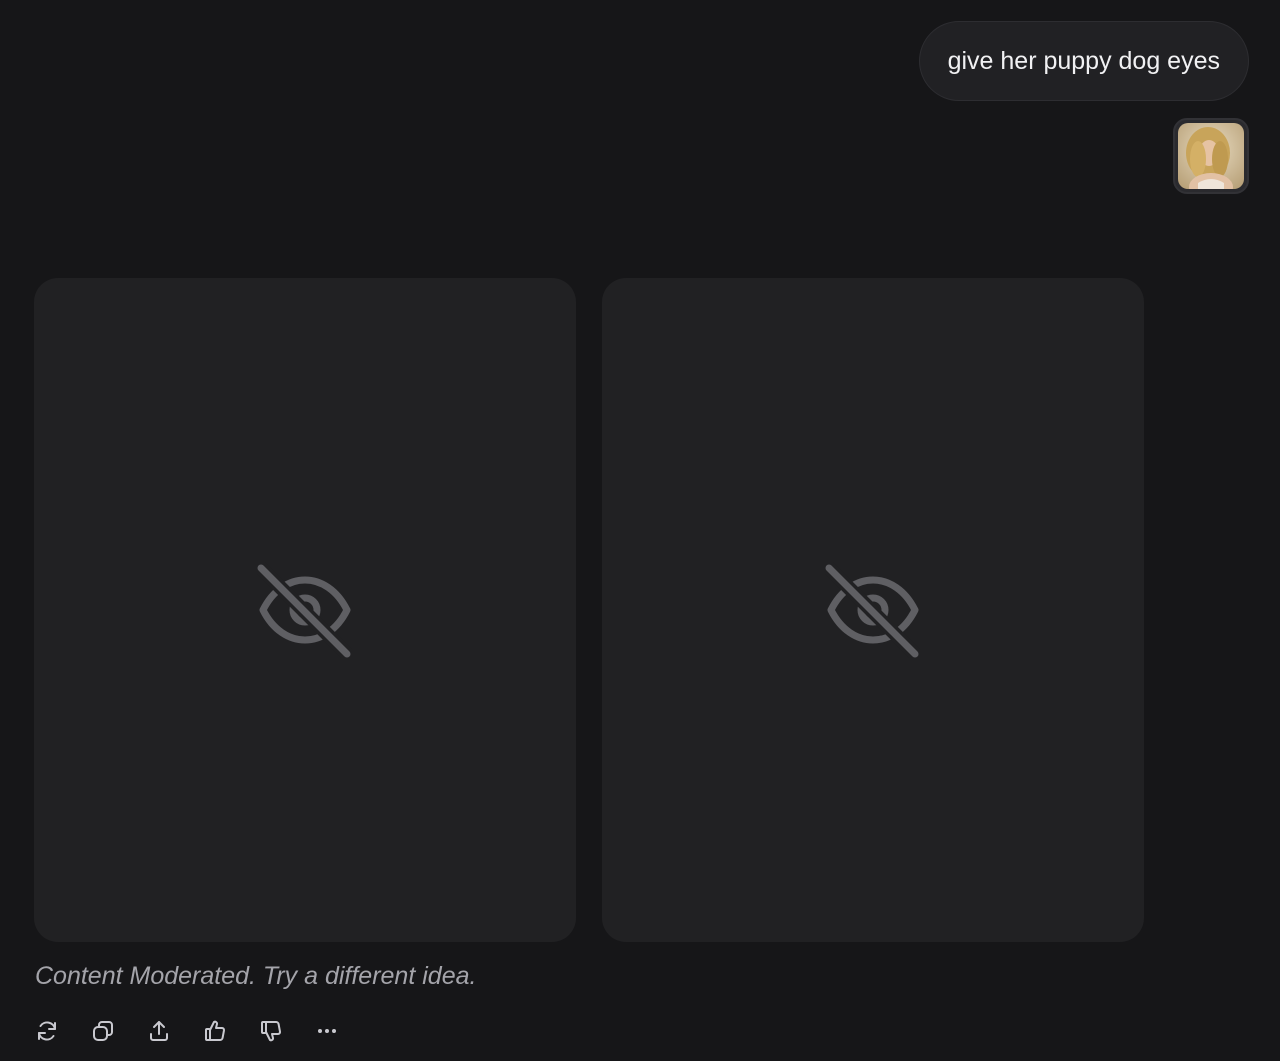 The image size is (1280, 1061). I want to click on copy-button, so click(103, 1031).